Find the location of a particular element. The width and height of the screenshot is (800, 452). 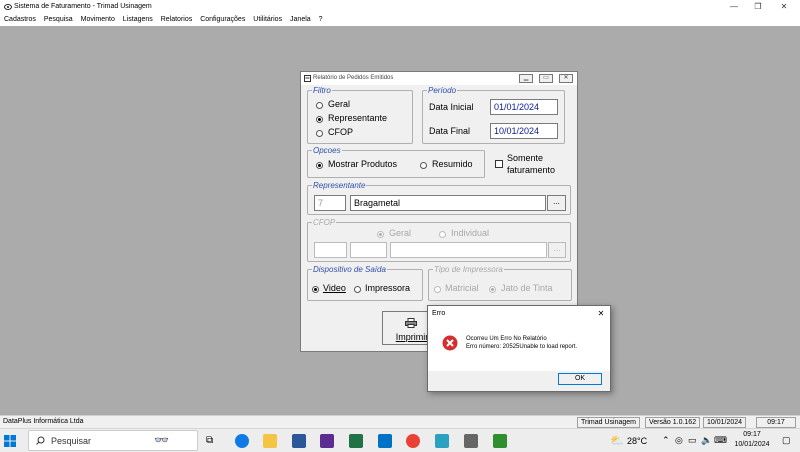

jato-de-tinta-radio is located at coordinates (492, 289).